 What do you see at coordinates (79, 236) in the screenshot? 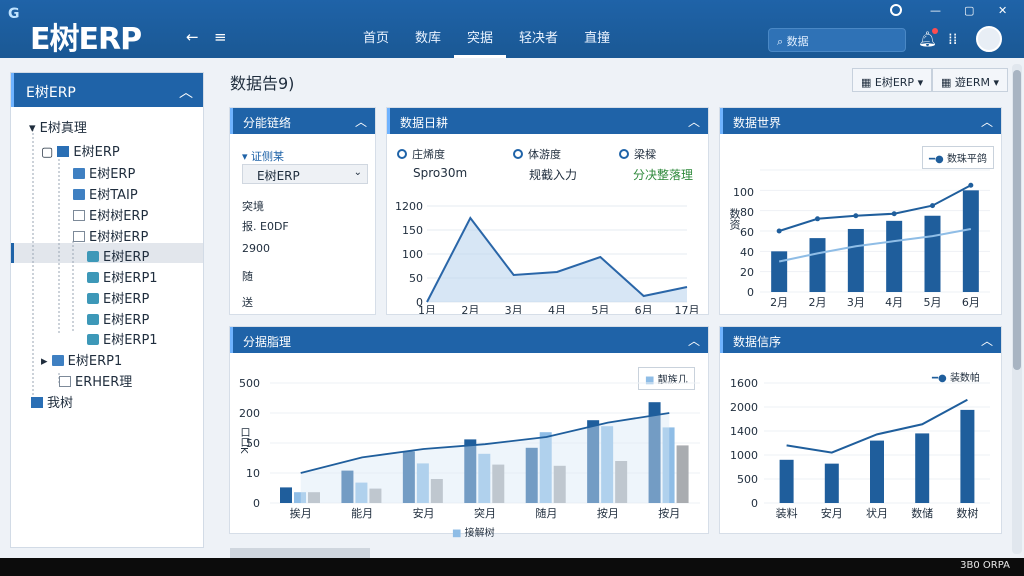
I see `document-icon` at bounding box center [79, 236].